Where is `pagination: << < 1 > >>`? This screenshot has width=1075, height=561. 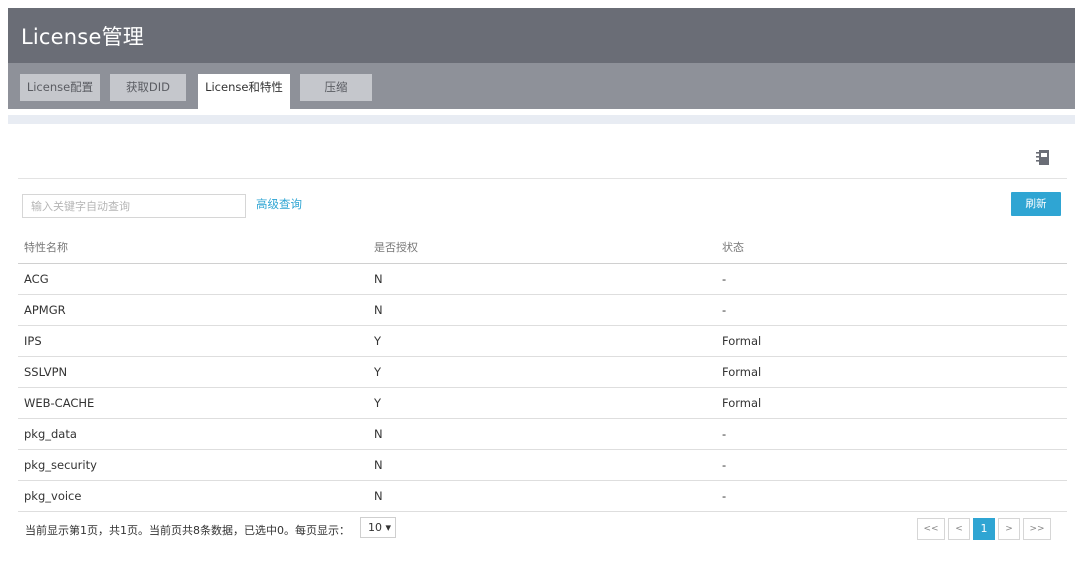 pagination: << < 1 > >> is located at coordinates (985, 529).